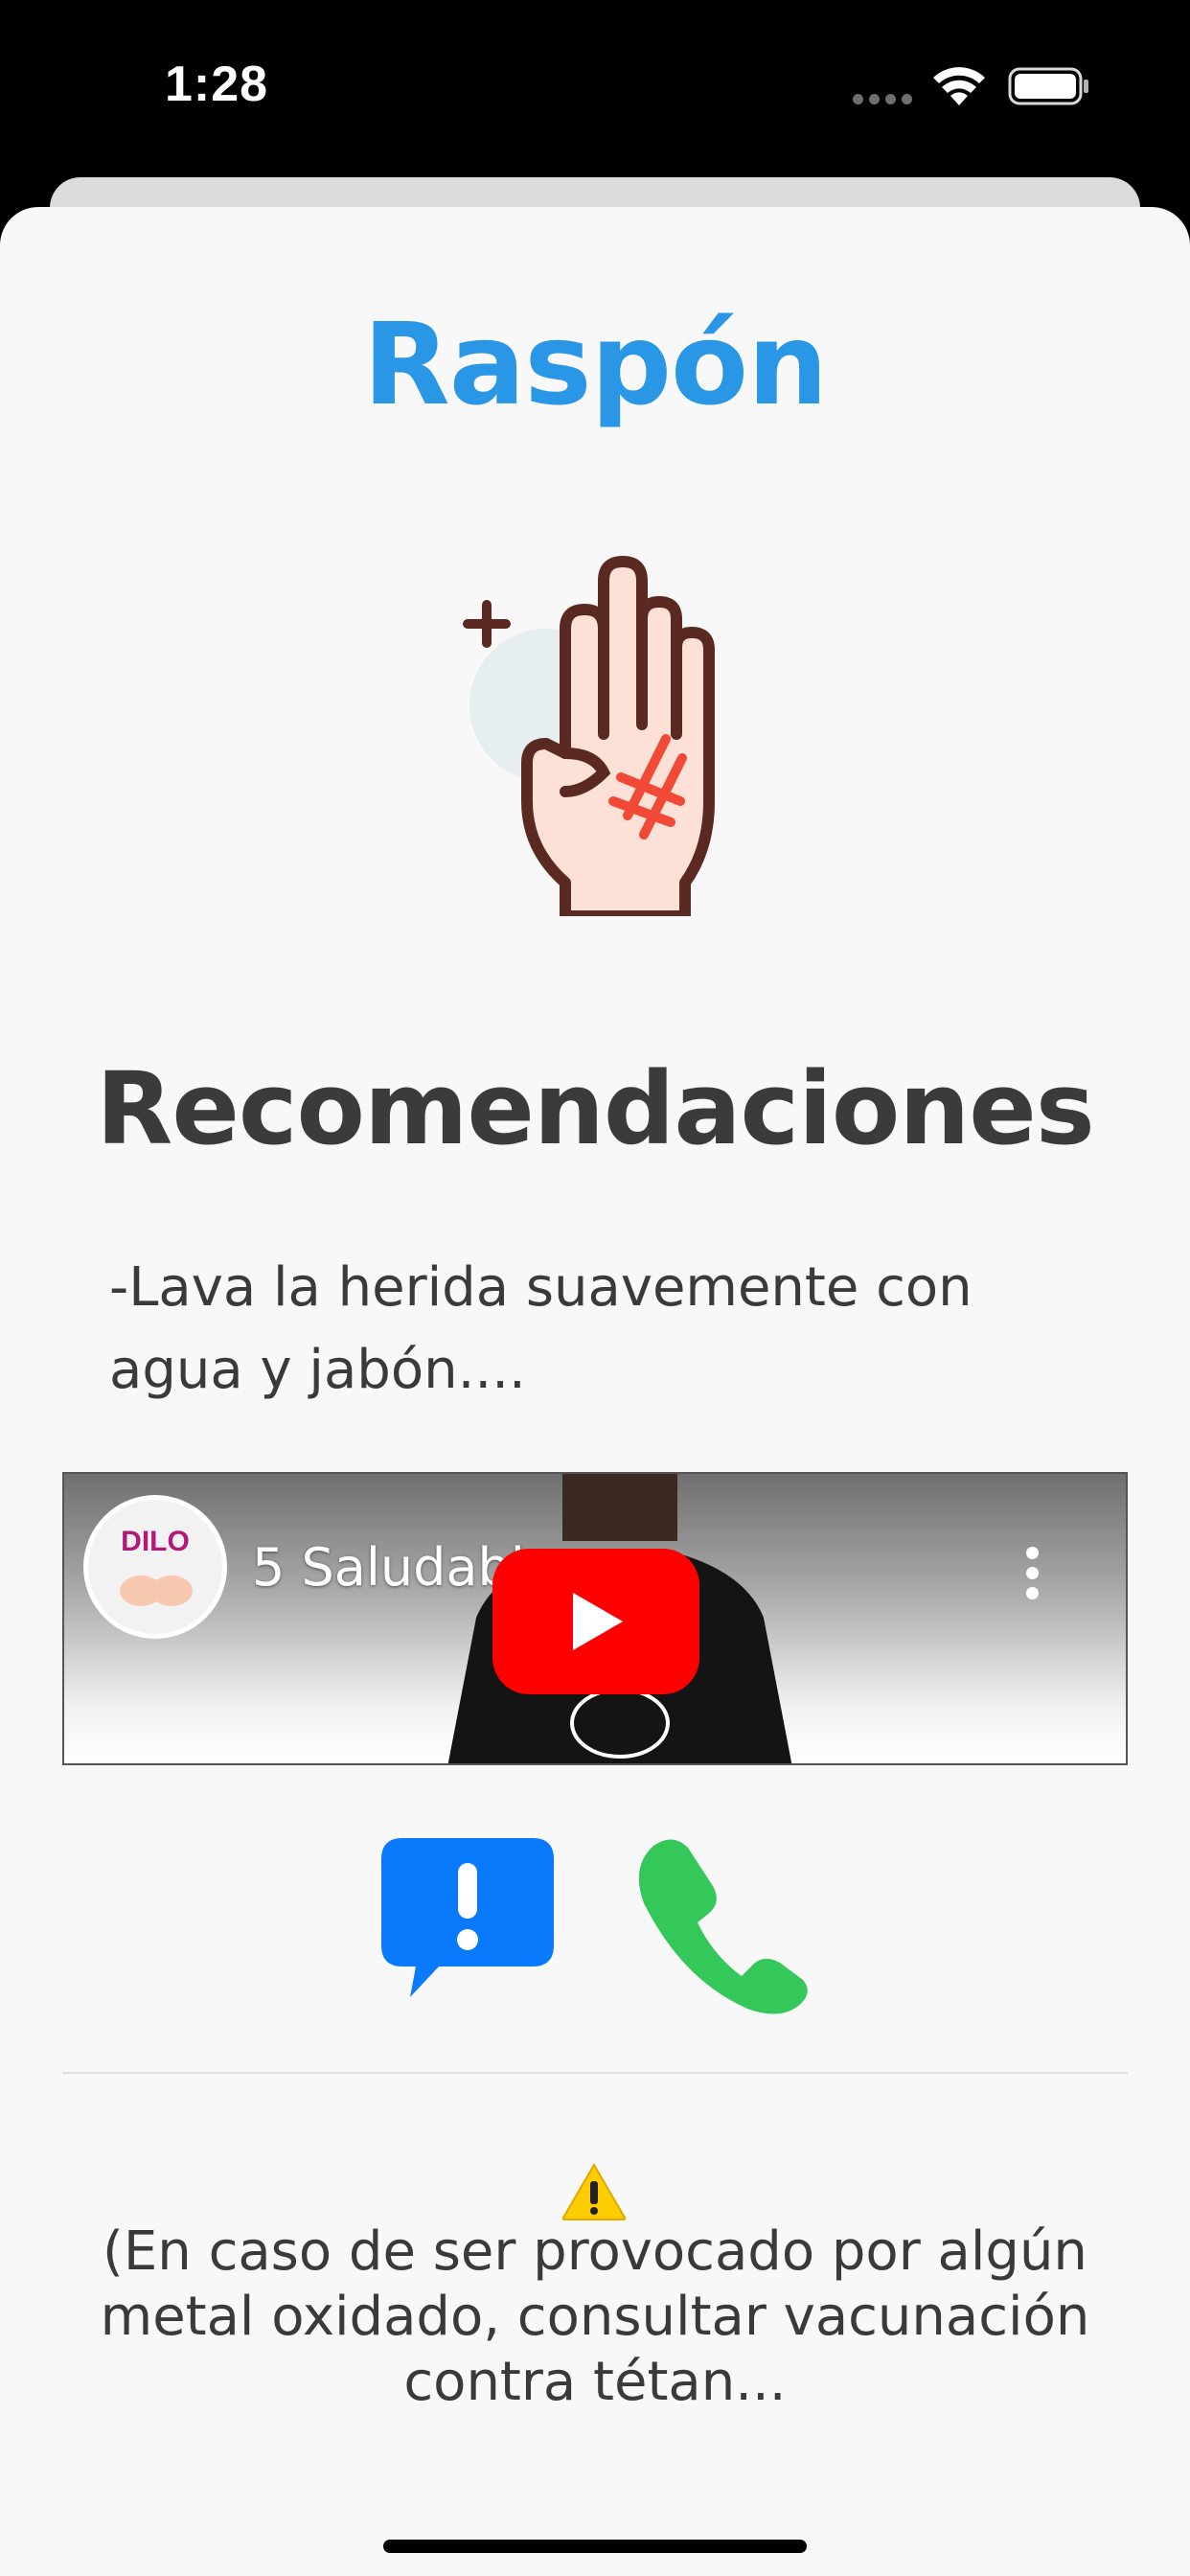 The height and width of the screenshot is (2576, 1190). I want to click on page-title: Raspón, so click(595, 364).